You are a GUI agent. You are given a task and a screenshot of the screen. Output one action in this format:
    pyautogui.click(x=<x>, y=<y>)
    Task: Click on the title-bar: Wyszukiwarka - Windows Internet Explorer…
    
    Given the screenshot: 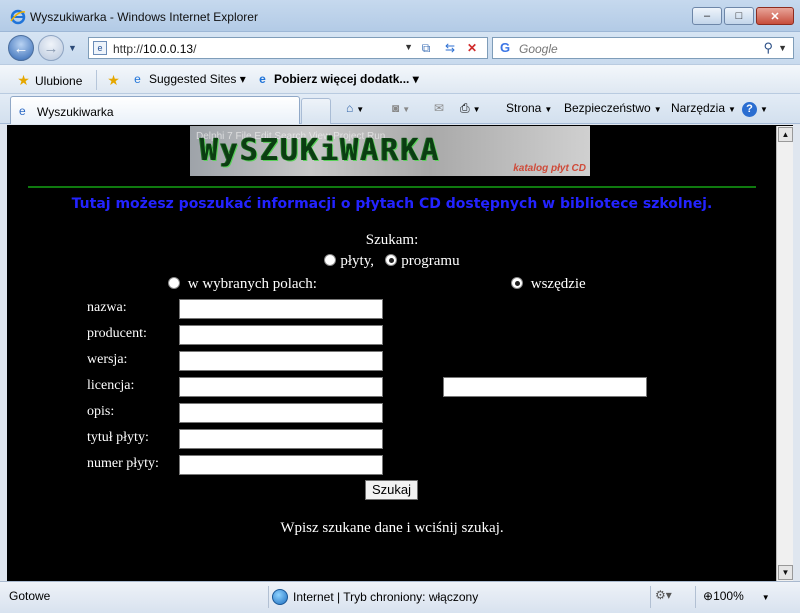 What is the action you would take?
    pyautogui.click(x=400, y=16)
    